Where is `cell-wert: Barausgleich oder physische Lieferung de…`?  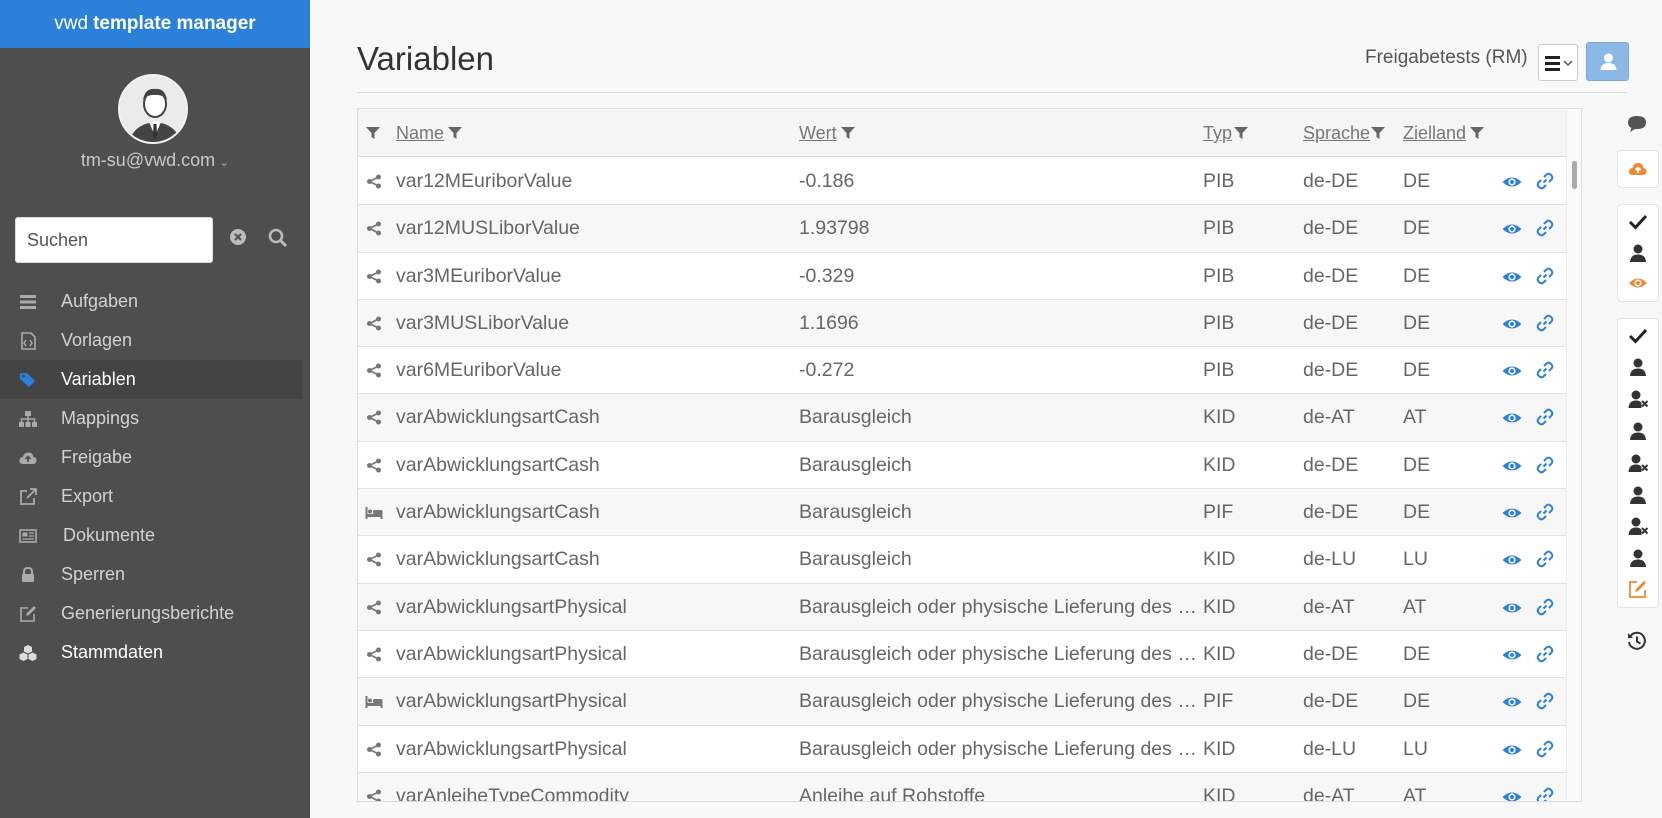
cell-wert: Barausgleich oder physische Lieferung de… is located at coordinates (998, 653).